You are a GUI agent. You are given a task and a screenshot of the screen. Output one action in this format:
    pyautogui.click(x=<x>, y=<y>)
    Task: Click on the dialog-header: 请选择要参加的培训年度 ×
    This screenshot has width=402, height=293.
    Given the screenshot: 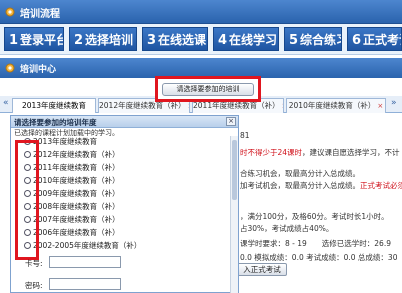 What is the action you would take?
    pyautogui.click(x=124, y=122)
    